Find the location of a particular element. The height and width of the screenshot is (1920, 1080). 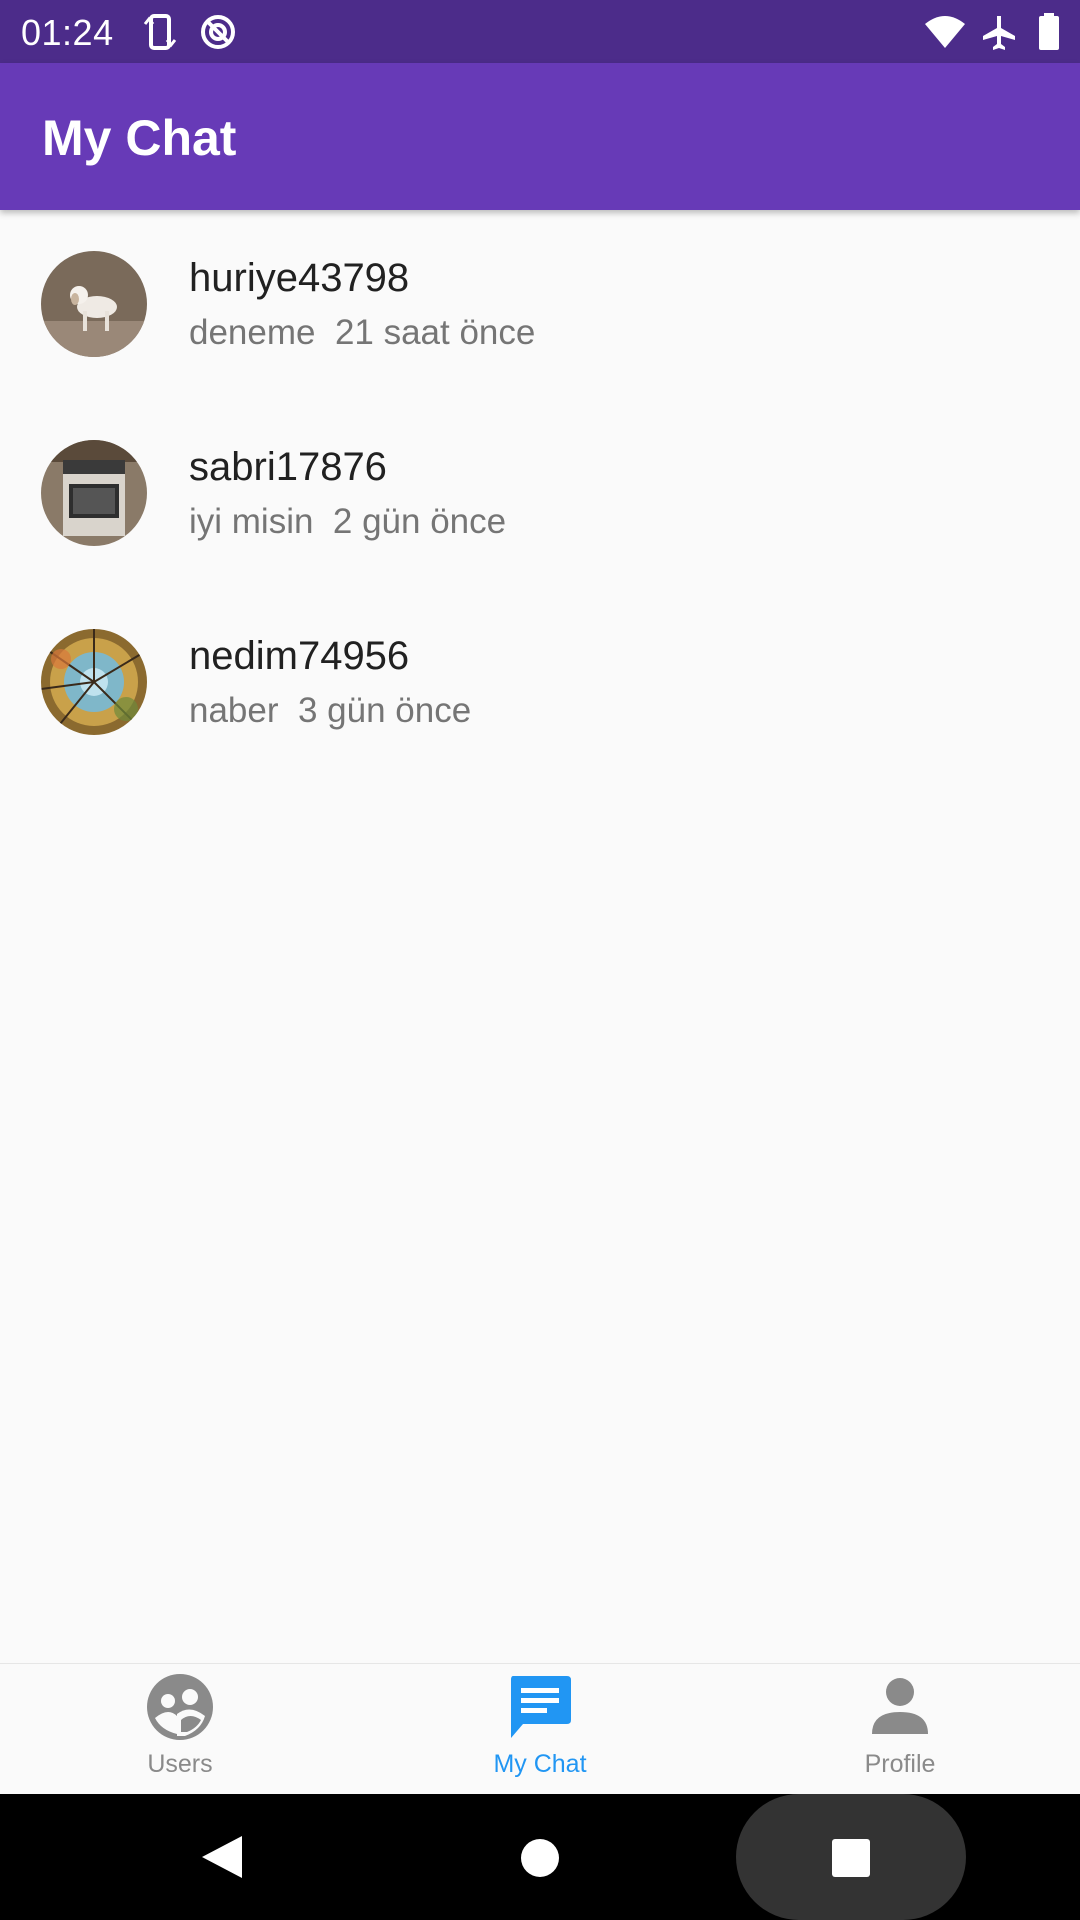

chat-icon is located at coordinates (541, 1707).